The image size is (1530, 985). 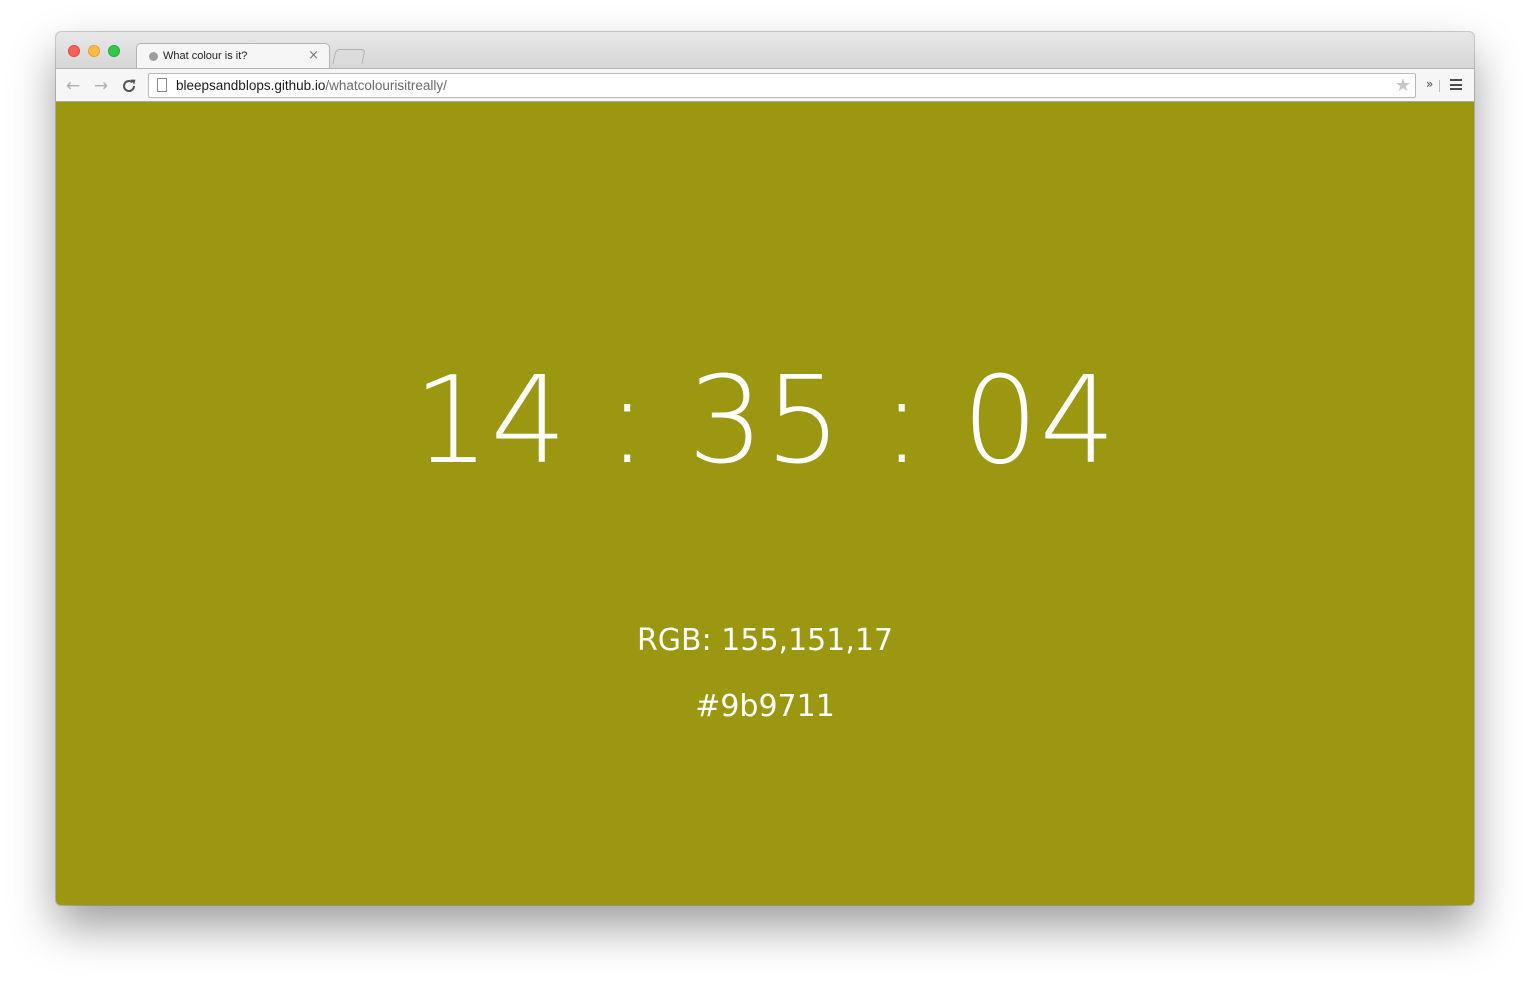 I want to click on toolbar-divider, so click(x=1439, y=86).